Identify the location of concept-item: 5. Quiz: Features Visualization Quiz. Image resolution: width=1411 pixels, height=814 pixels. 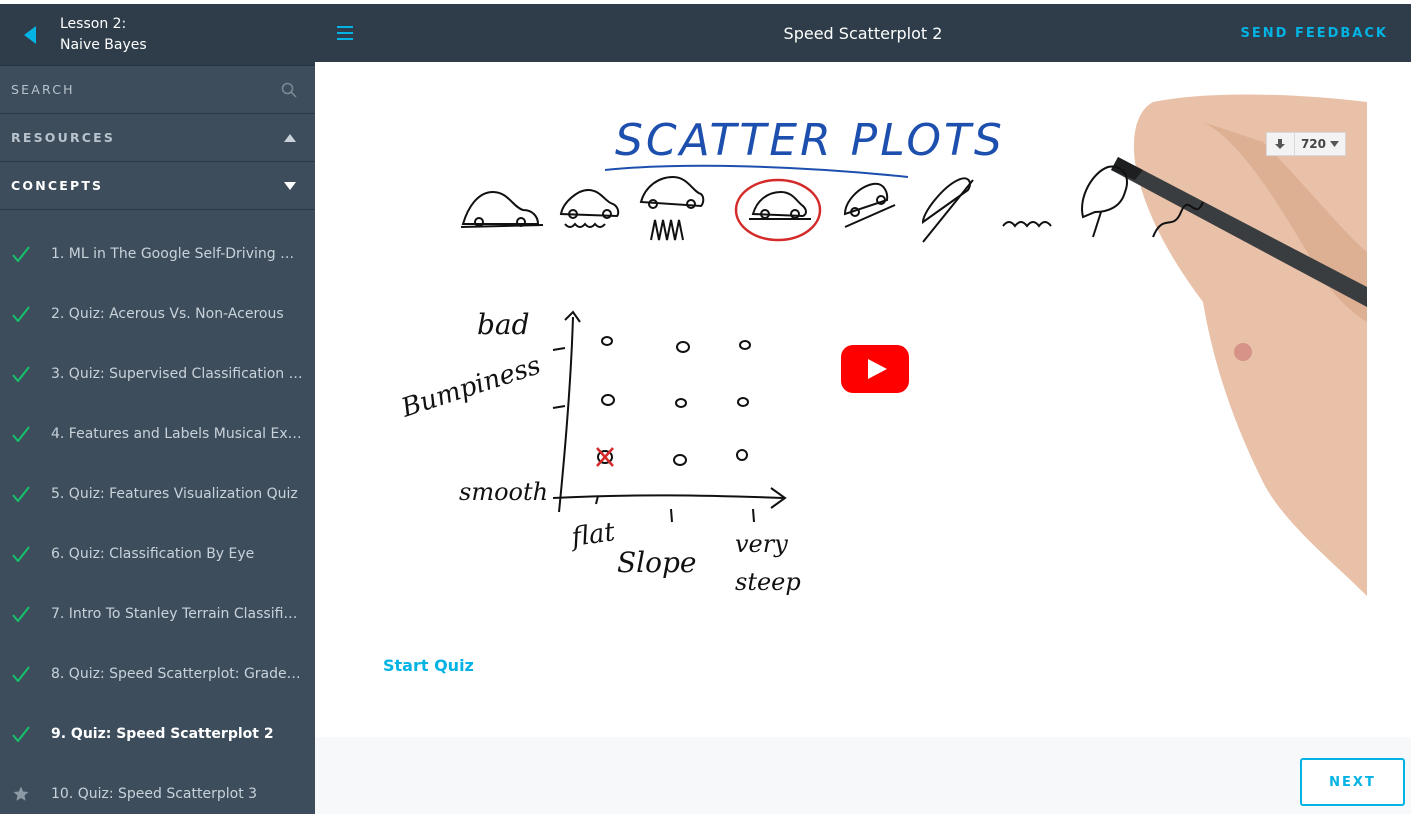
(157, 494).